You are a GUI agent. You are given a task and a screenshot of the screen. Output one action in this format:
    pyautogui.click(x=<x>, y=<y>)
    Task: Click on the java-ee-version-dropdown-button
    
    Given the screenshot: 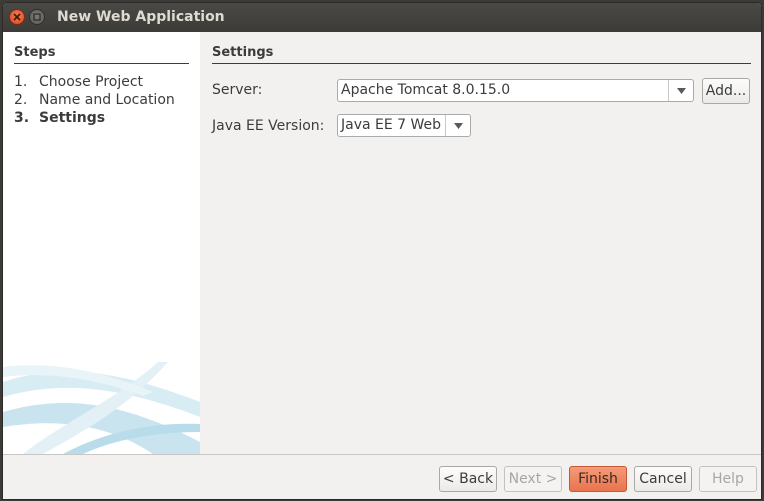 What is the action you would take?
    pyautogui.click(x=457, y=125)
    